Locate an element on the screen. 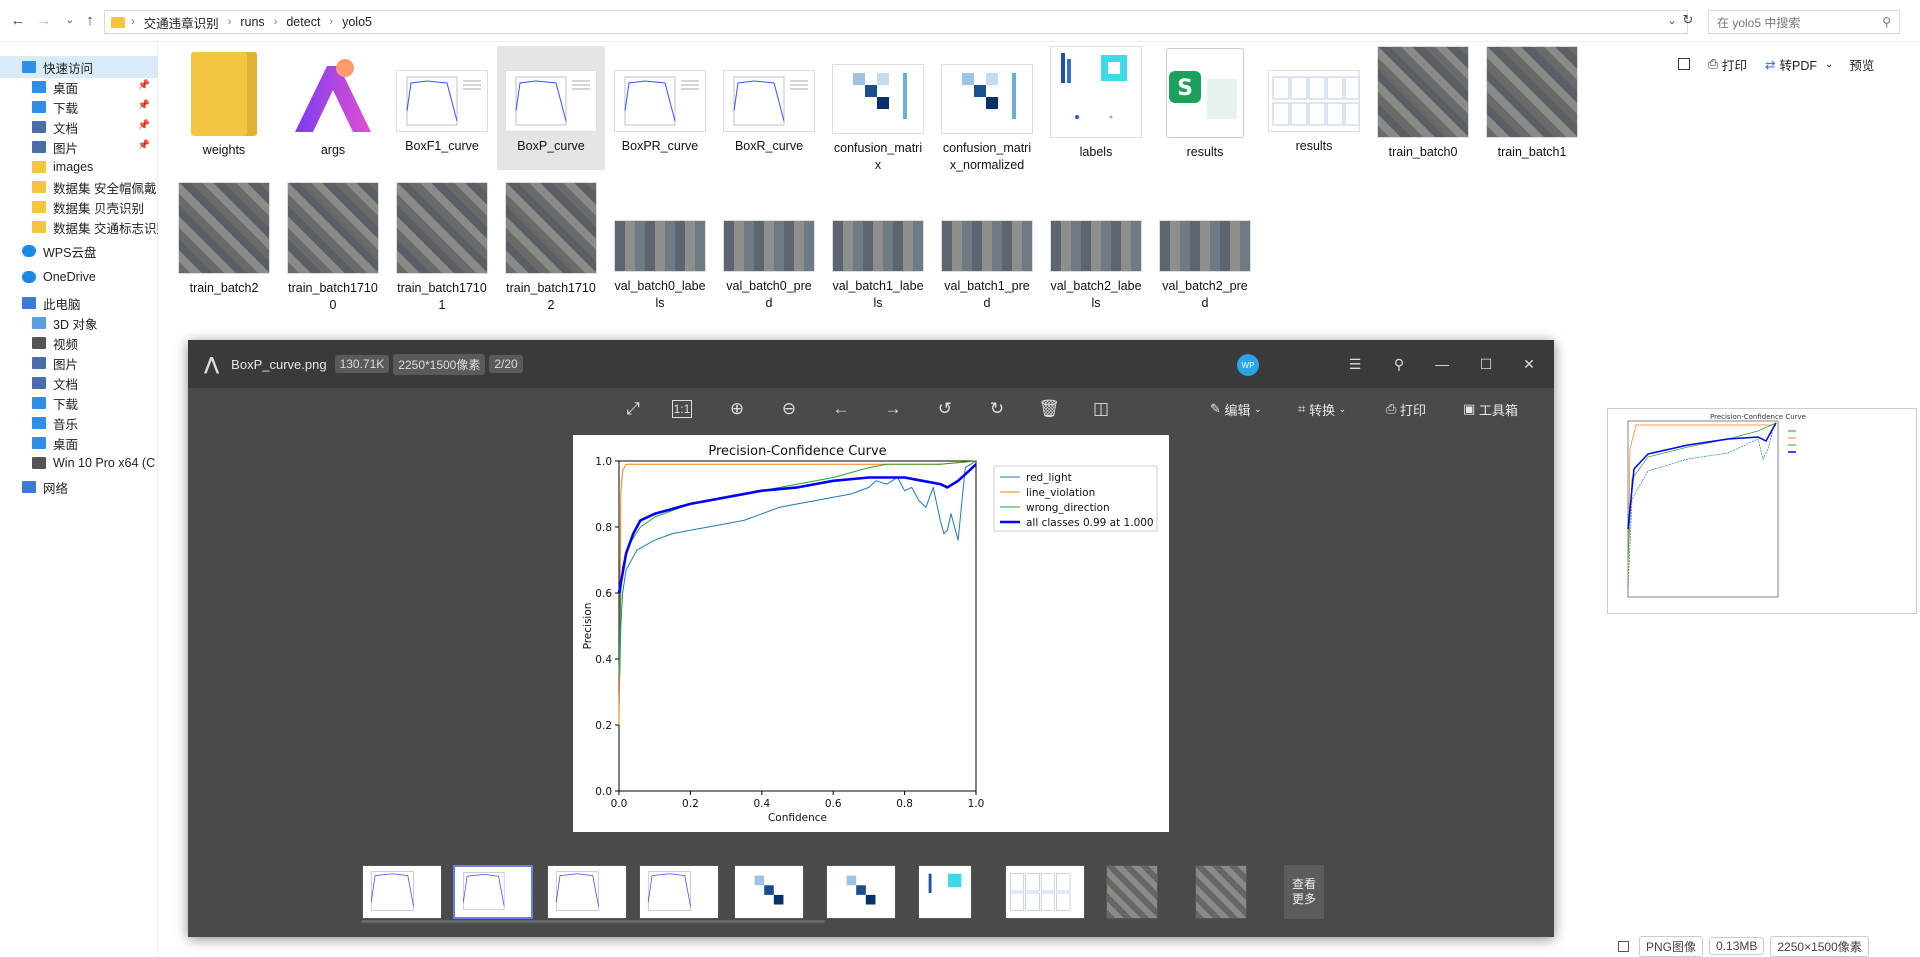 This screenshot has width=1920, height=957. sidebar-item: 文档 is located at coordinates (79, 383).